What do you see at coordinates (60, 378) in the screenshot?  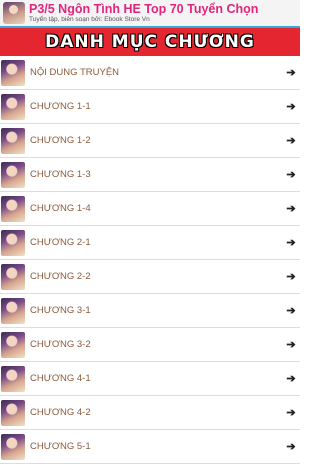 I see `chapter-label: CHƯƠNG 4-1` at bounding box center [60, 378].